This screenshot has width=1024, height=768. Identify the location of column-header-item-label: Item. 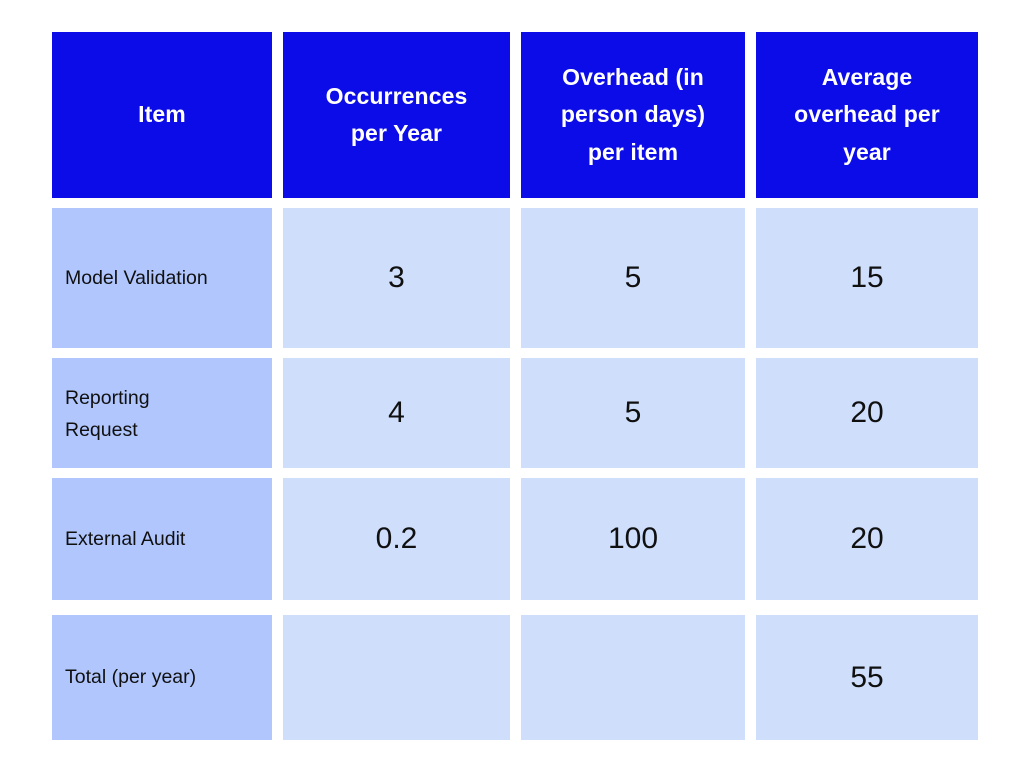
(162, 114).